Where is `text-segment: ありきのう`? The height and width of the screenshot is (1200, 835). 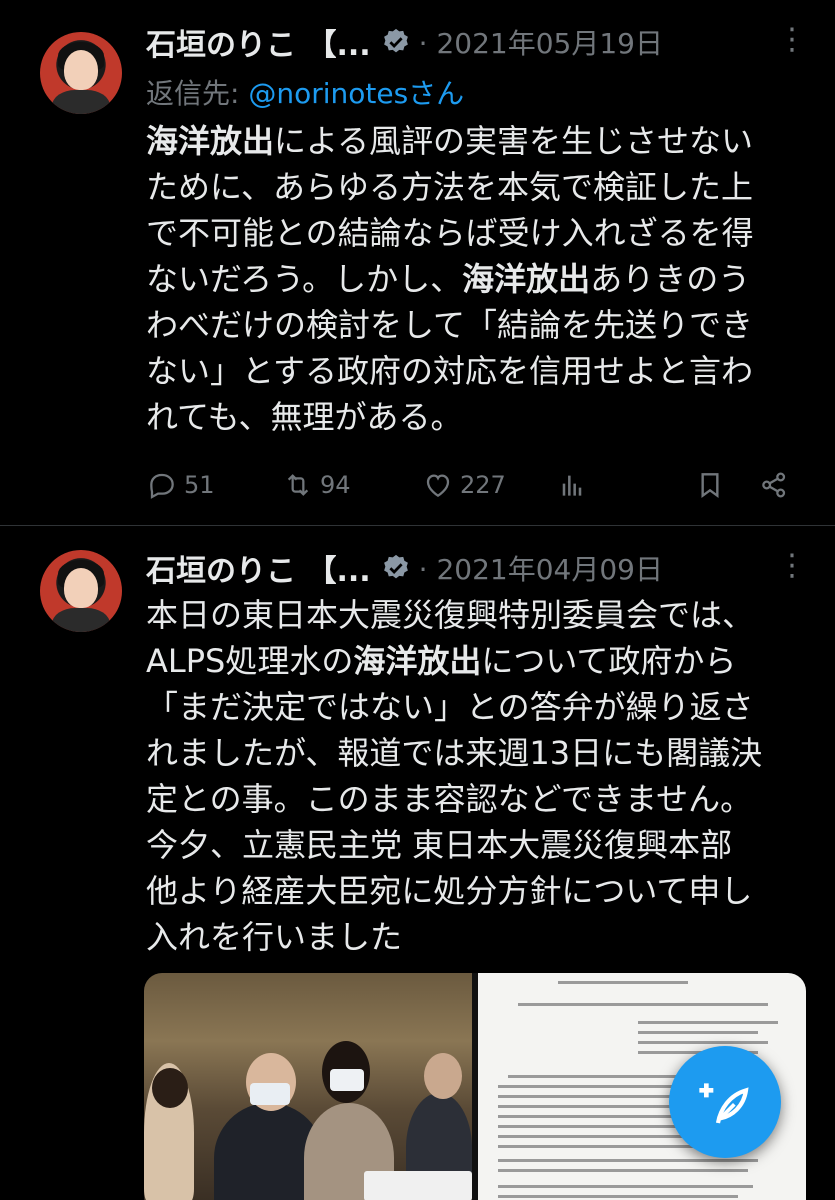
text-segment: ありきのう is located at coordinates (670, 279).